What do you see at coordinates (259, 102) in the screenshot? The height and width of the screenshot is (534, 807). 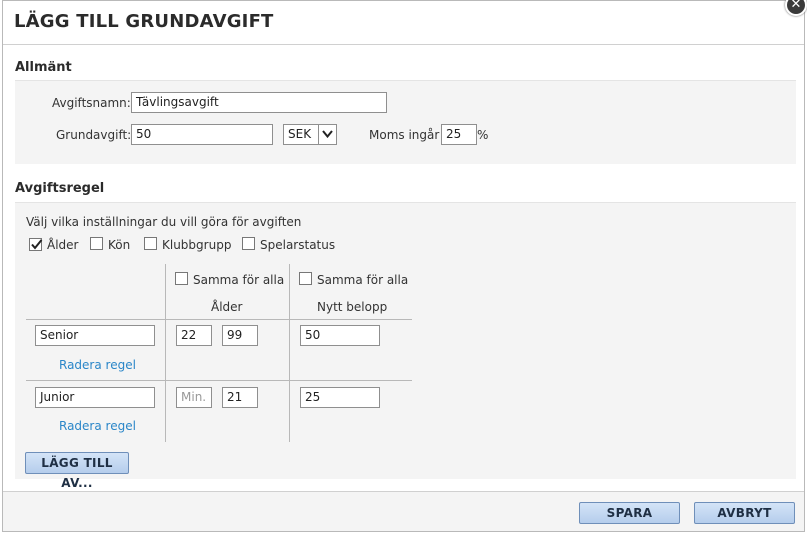 I see `fee-name-input: Tävlingsavgift` at bounding box center [259, 102].